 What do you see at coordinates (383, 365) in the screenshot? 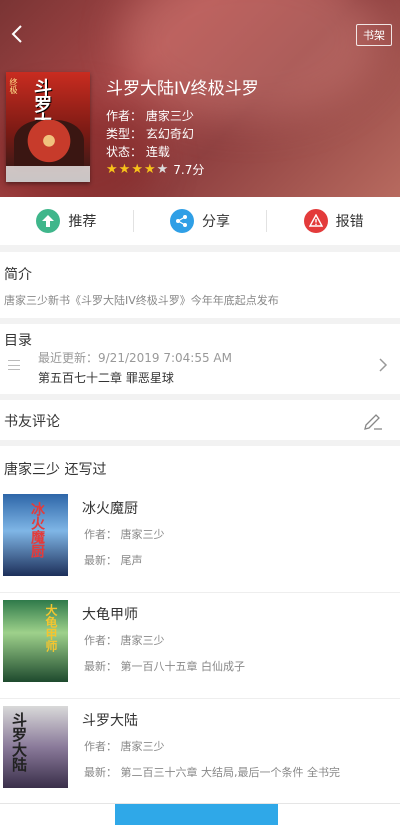
I see `chevron-right-icon` at bounding box center [383, 365].